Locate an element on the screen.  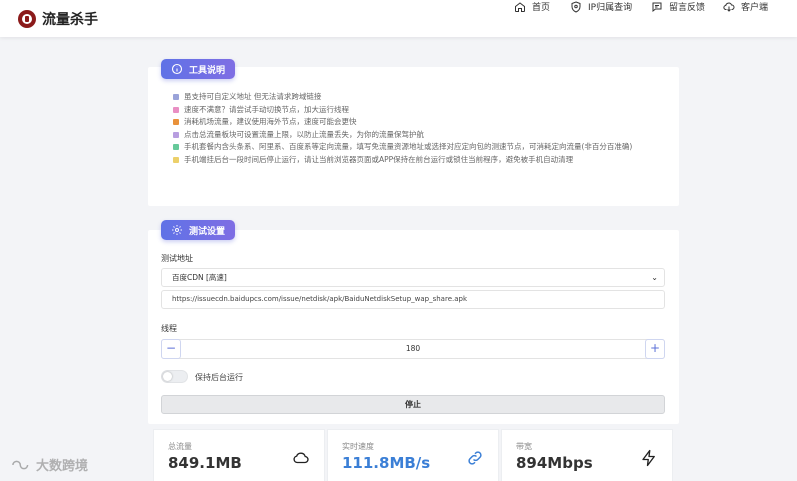
nav-client-label: 客户端 is located at coordinates (755, 8).